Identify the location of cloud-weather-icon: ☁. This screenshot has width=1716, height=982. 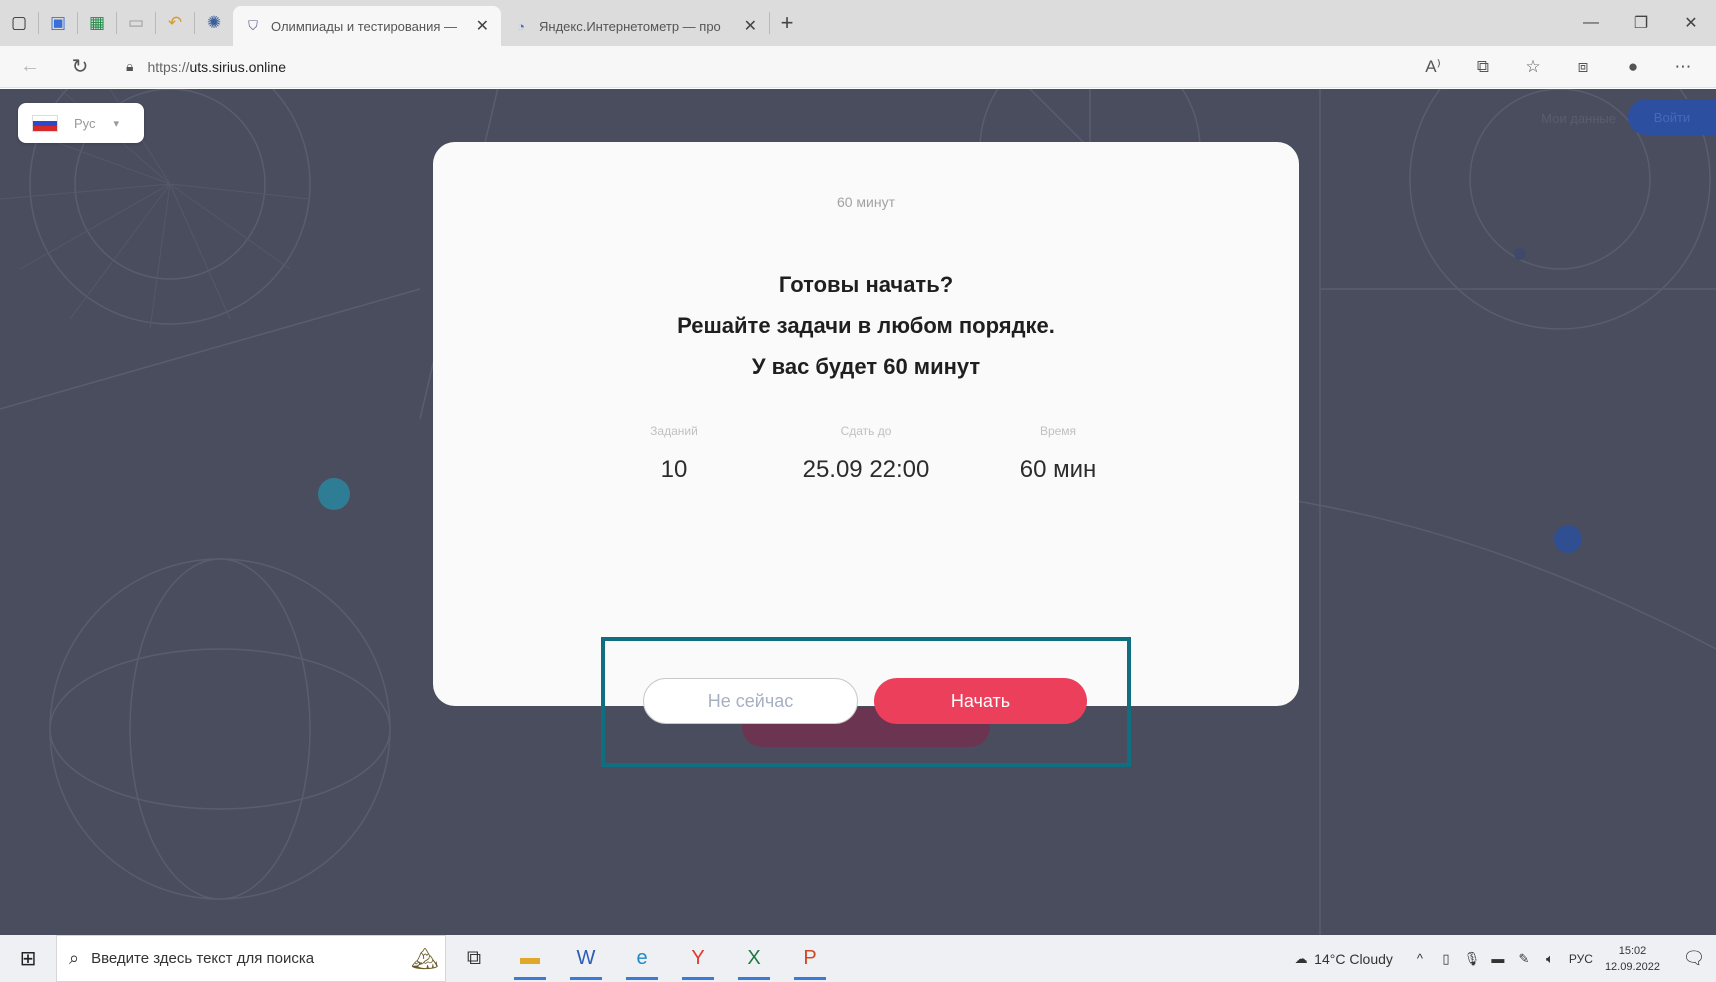
(1301, 958).